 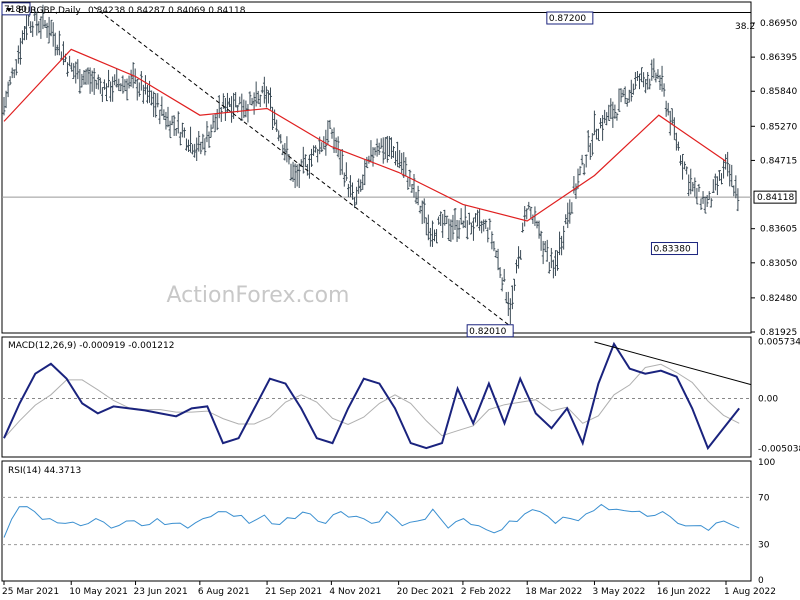 I want to click on price-tick-label: 0.83050, so click(x=778, y=264).